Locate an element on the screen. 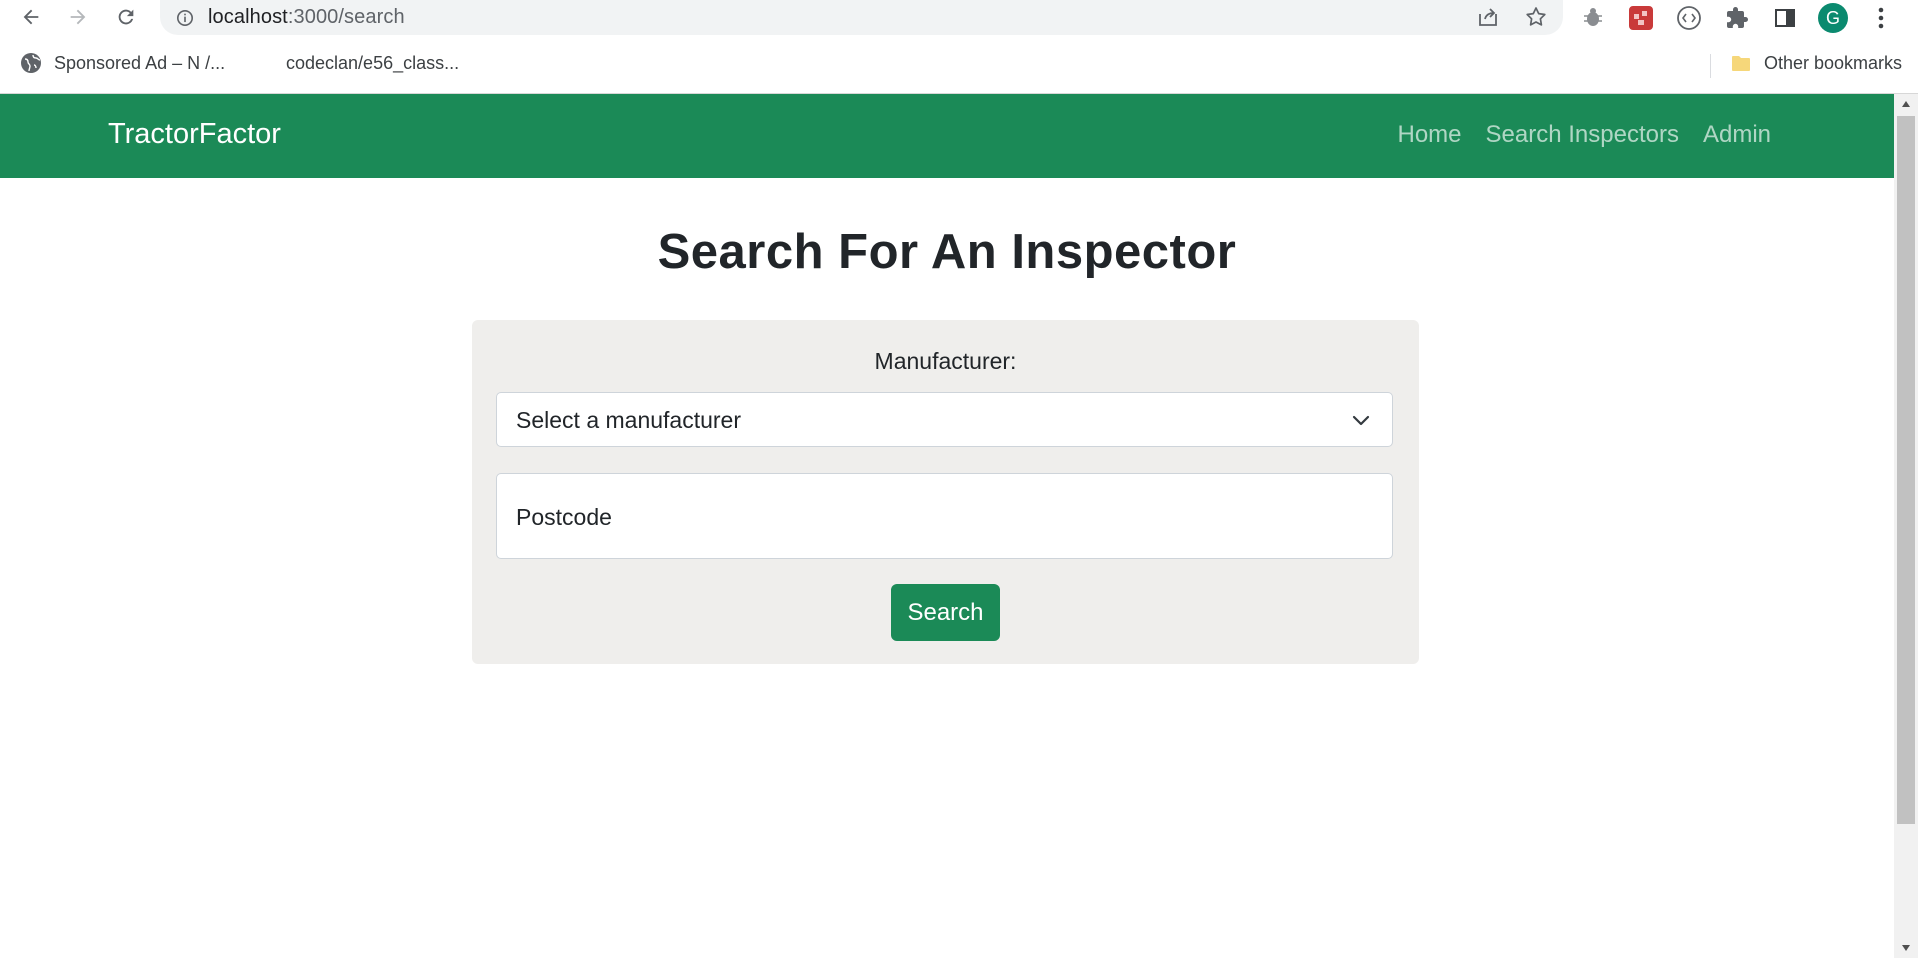  other-bookmarks-label: Other bookmarks is located at coordinates (1833, 62).